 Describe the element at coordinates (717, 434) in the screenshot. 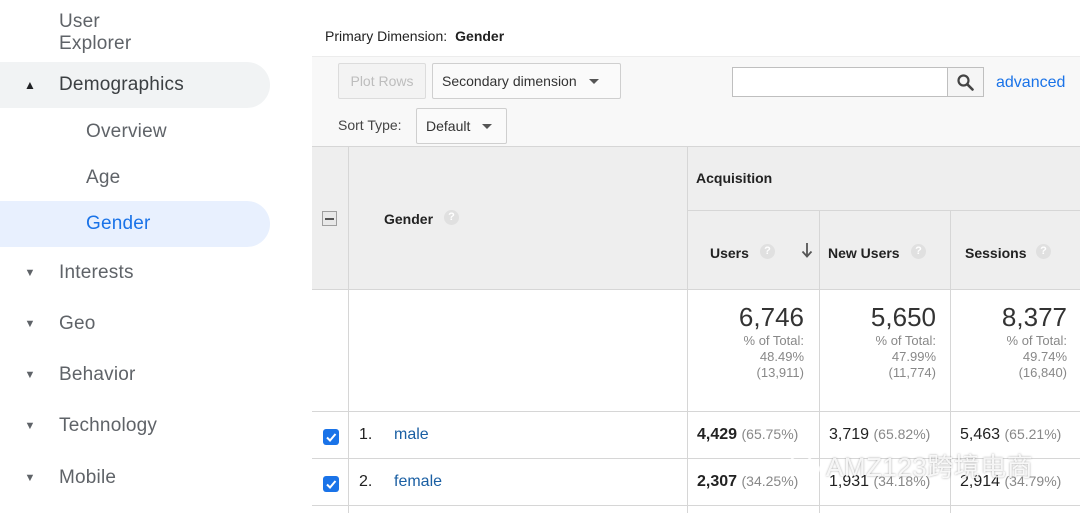

I see `row-users: 4,429` at that location.